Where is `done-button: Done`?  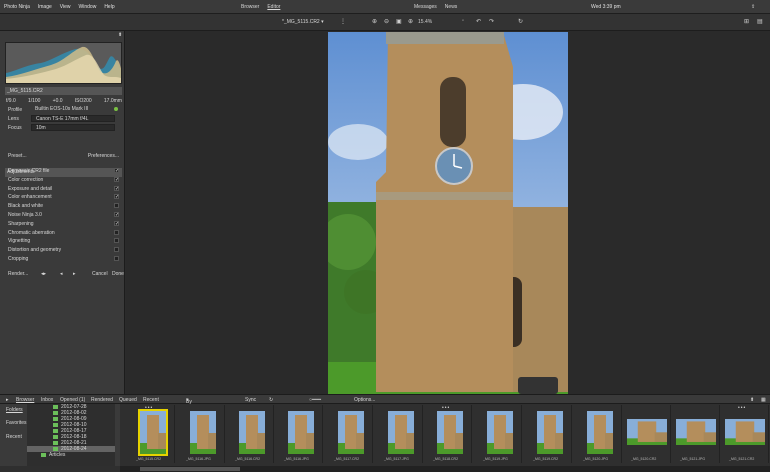 done-button: Done is located at coordinates (118, 274).